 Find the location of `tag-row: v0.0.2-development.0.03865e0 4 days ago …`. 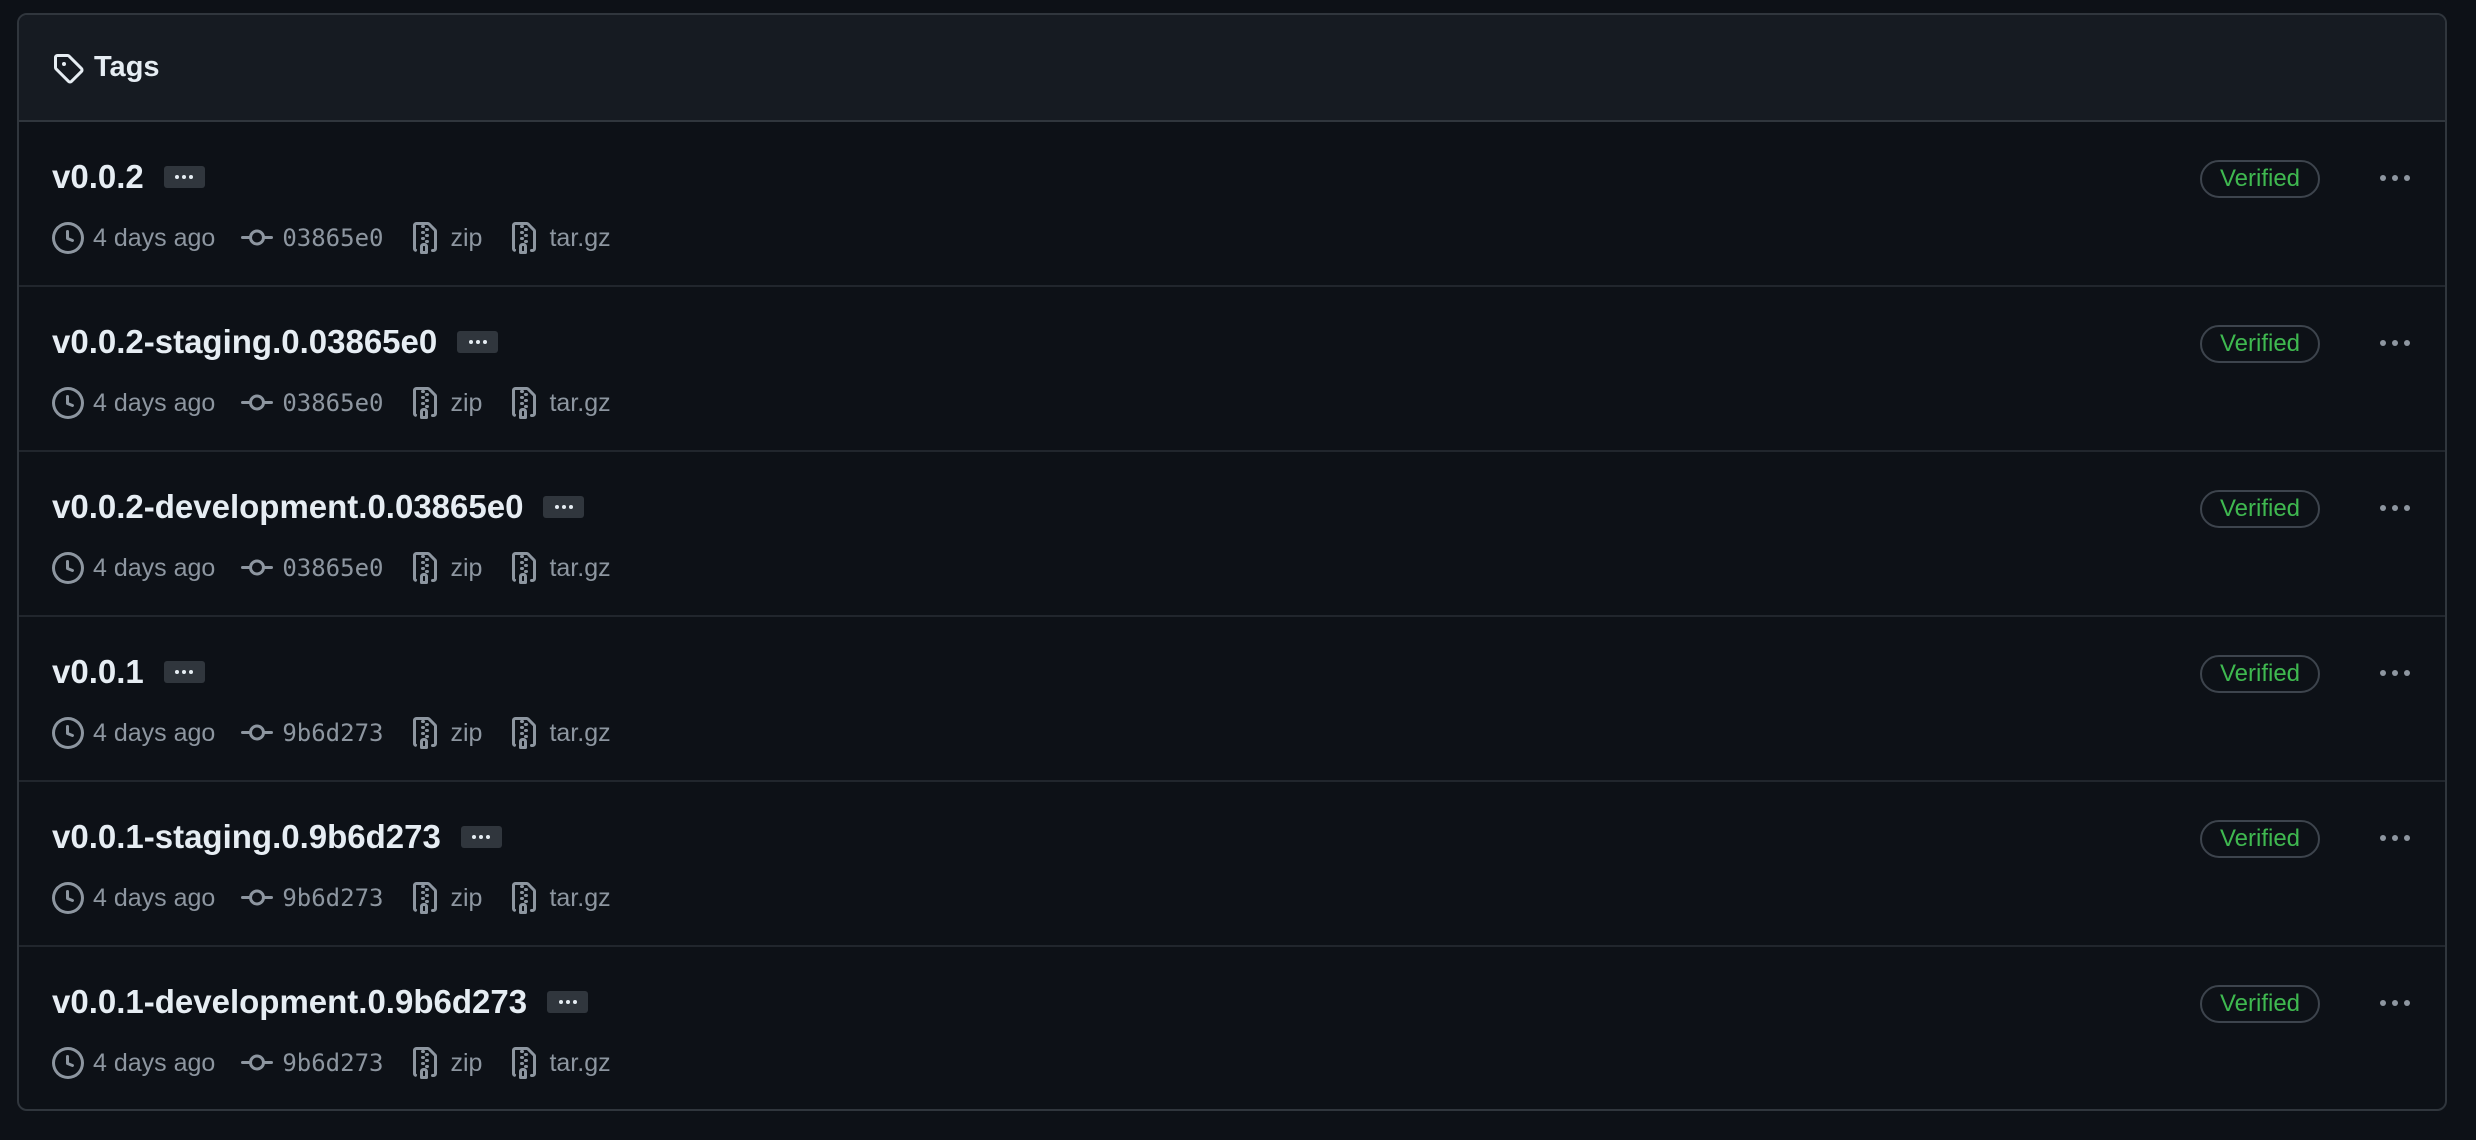

tag-row: v0.0.2-development.0.03865e0 4 days ago … is located at coordinates (1232, 534).